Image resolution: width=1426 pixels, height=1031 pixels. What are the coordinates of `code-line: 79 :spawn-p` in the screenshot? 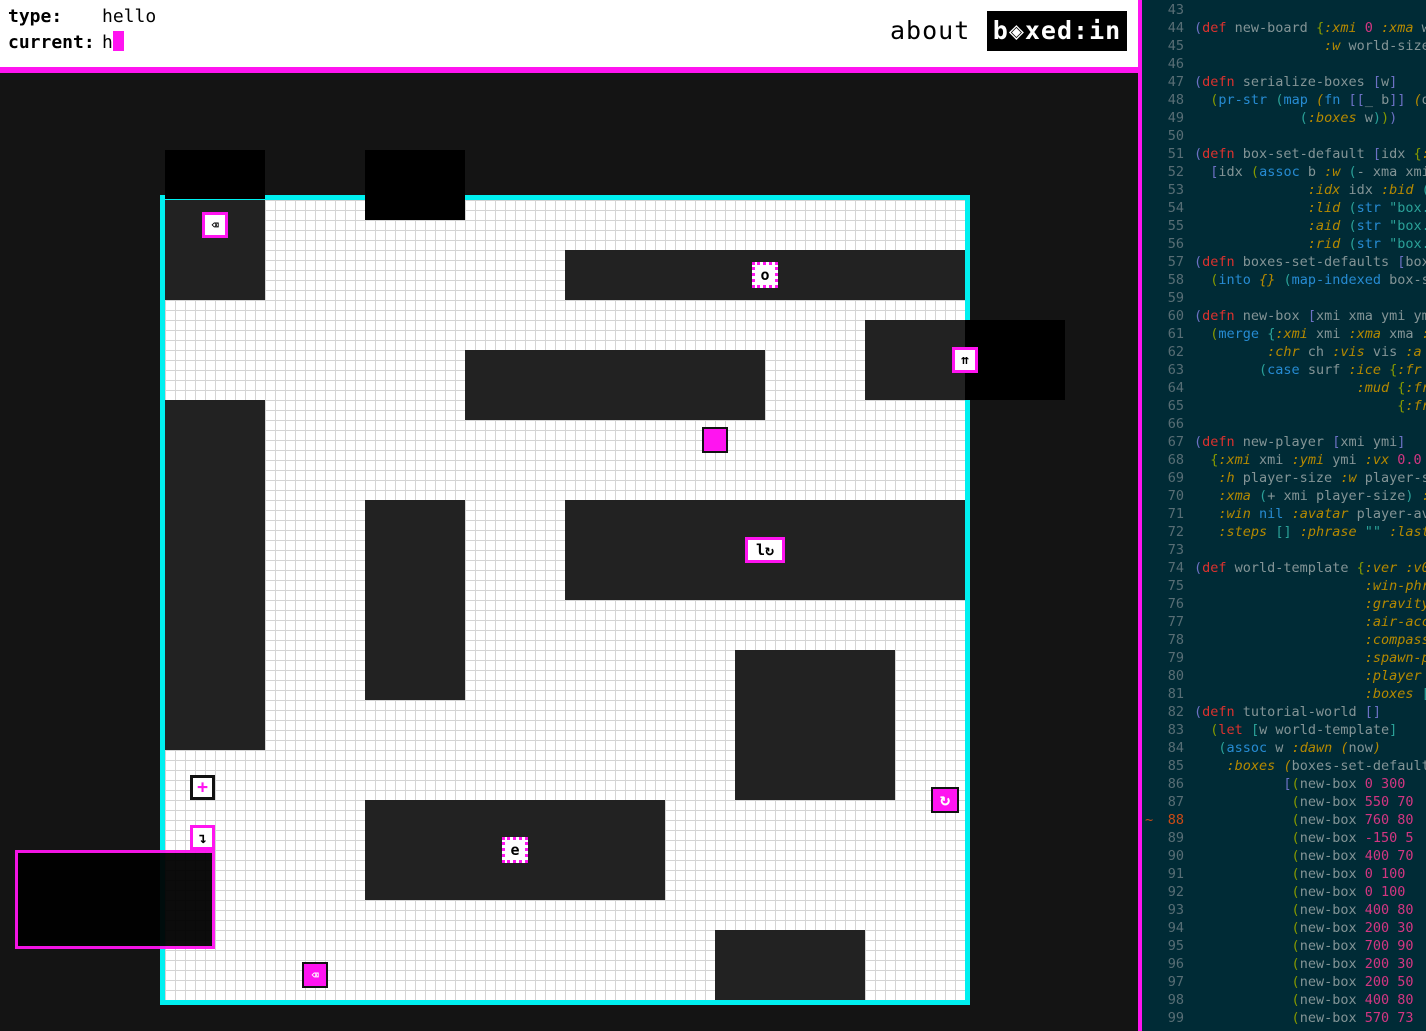 It's located at (1284, 658).